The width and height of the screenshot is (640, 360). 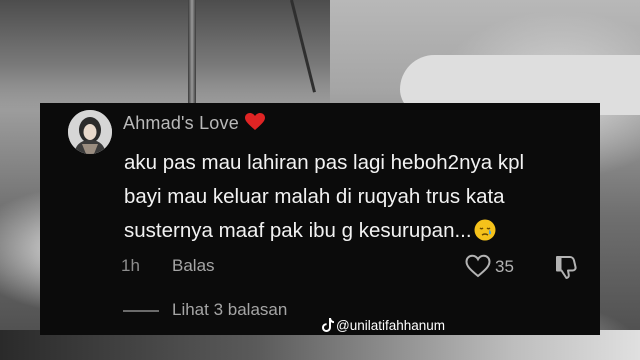 I want to click on comment-timestamp: 1h, so click(x=130, y=265).